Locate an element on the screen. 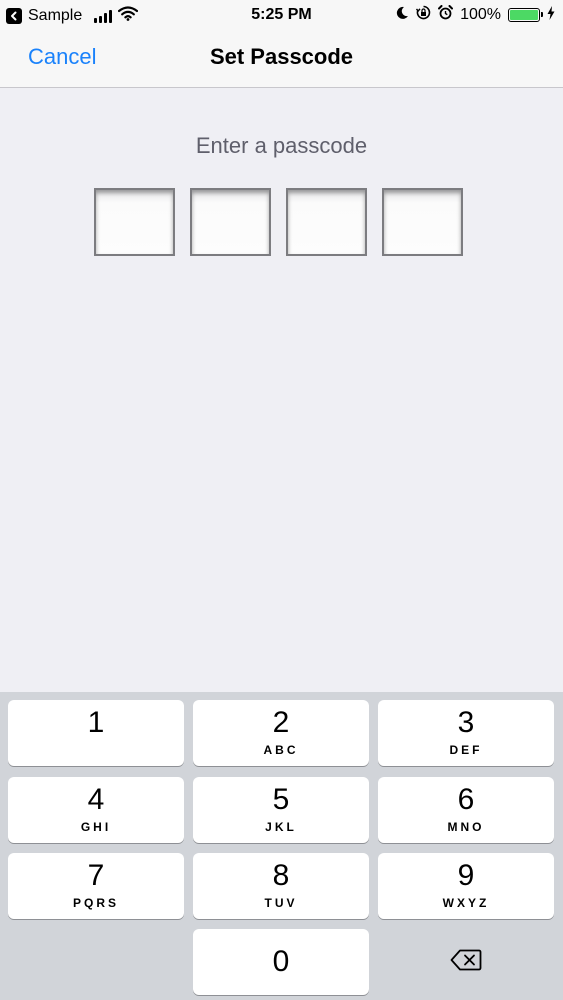 The height and width of the screenshot is (1000, 563). key-2: 2 ABC is located at coordinates (281, 733).